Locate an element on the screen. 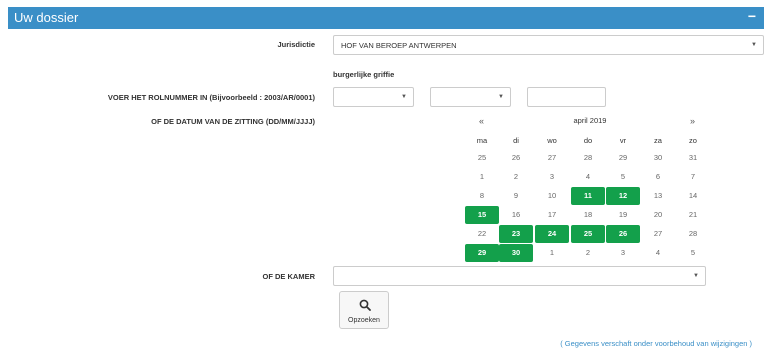 This screenshot has width=764, height=349. calendar-weekday: vr is located at coordinates (623, 140).